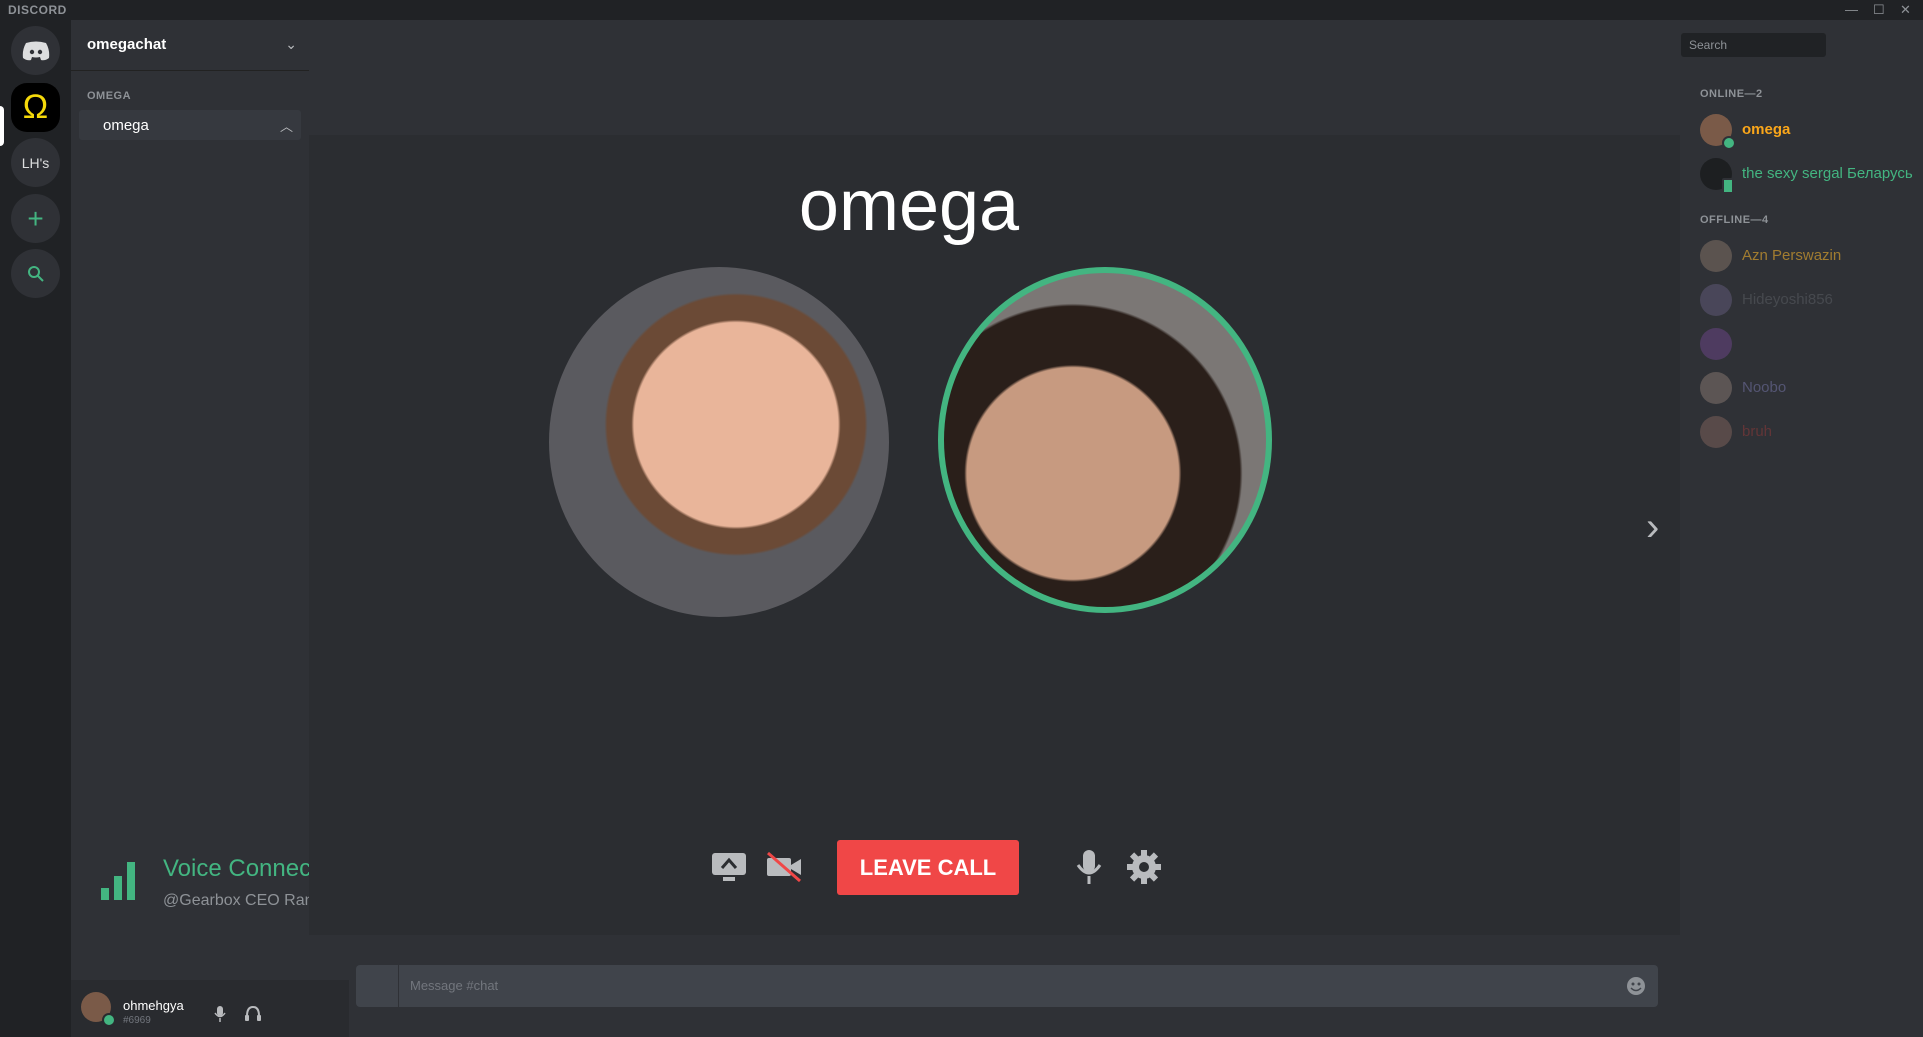 Image resolution: width=1923 pixels, height=1037 pixels. Describe the element at coordinates (1144, 867) in the screenshot. I see `gear-icon` at that location.